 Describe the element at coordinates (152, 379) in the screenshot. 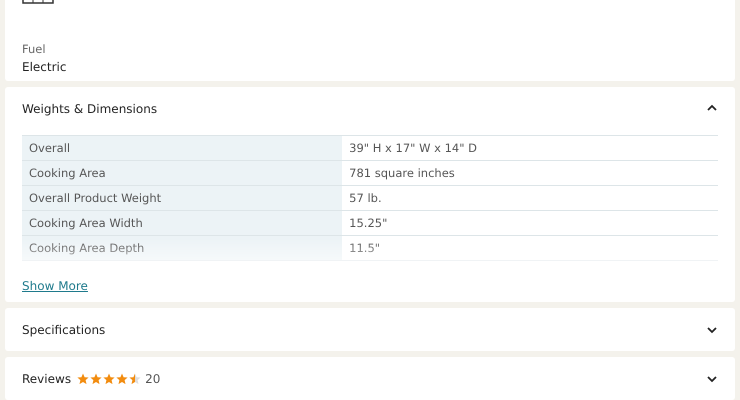

I see `review-count: 20` at that location.